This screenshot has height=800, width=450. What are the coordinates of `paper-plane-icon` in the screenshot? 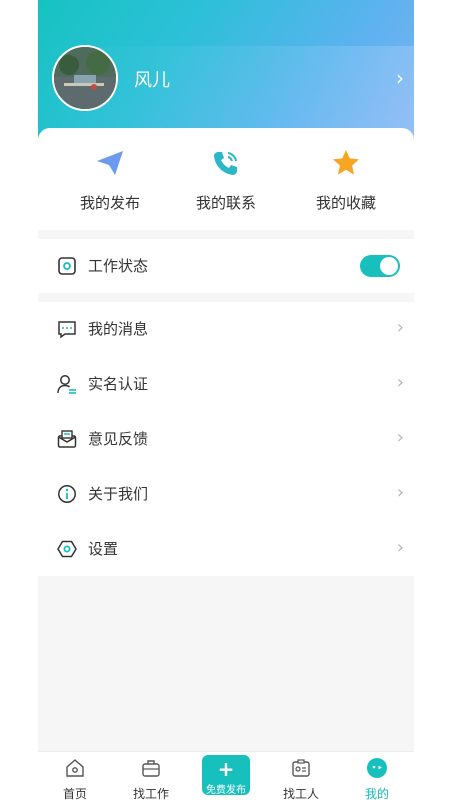 It's located at (110, 163).